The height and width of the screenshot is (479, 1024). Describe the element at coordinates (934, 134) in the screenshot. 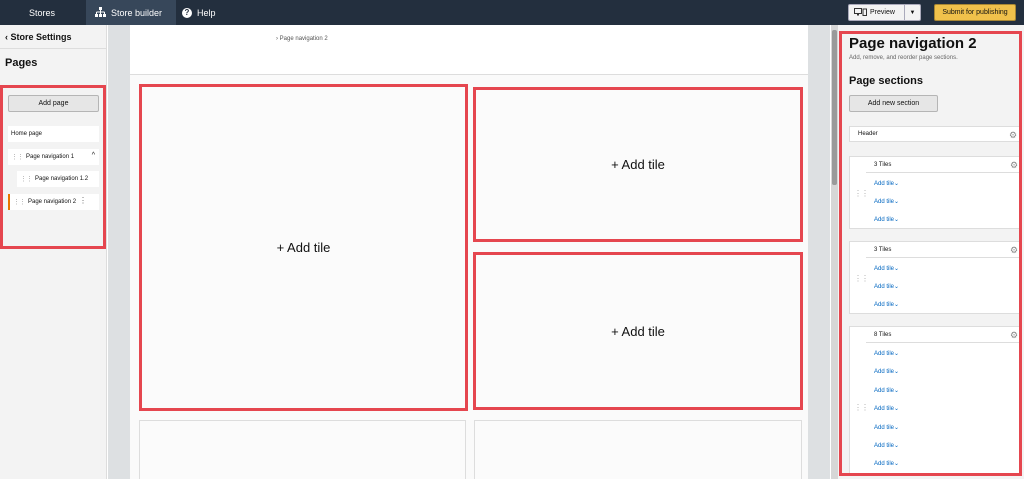

I see `header-section-row: Header ⚙` at that location.